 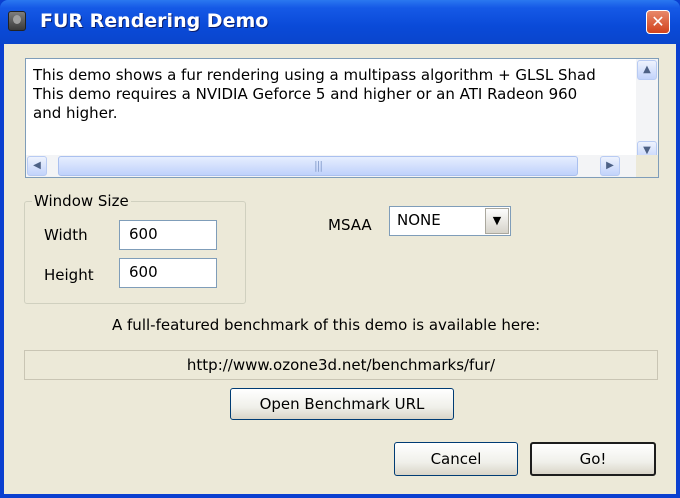 I want to click on app-icon, so click(x=17, y=21).